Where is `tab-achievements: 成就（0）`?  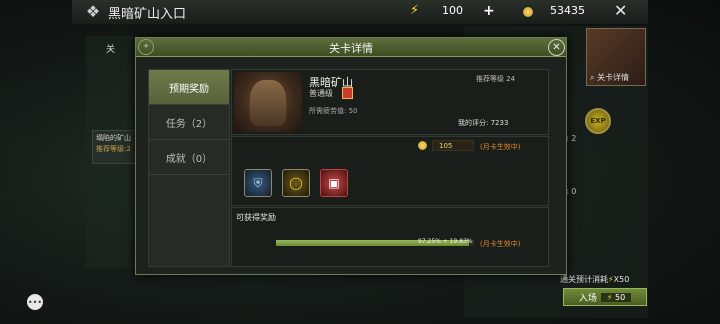 tab-achievements: 成就（0） is located at coordinates (189, 157).